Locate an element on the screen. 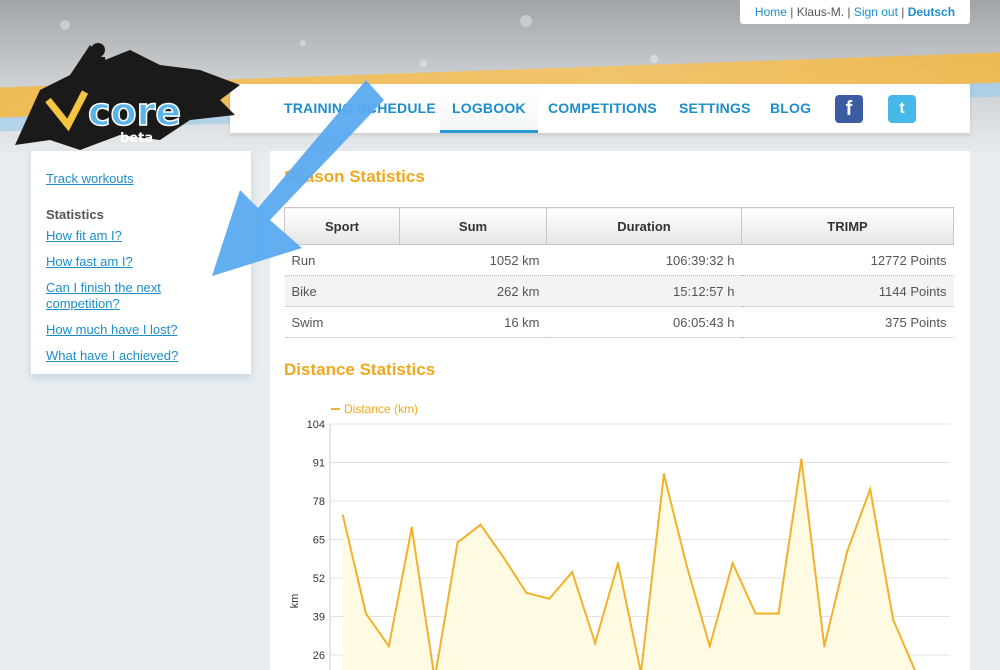 The image size is (1000, 670). top-links: Home | Klaus-M. | Sign out | Deutsch is located at coordinates (855, 12).